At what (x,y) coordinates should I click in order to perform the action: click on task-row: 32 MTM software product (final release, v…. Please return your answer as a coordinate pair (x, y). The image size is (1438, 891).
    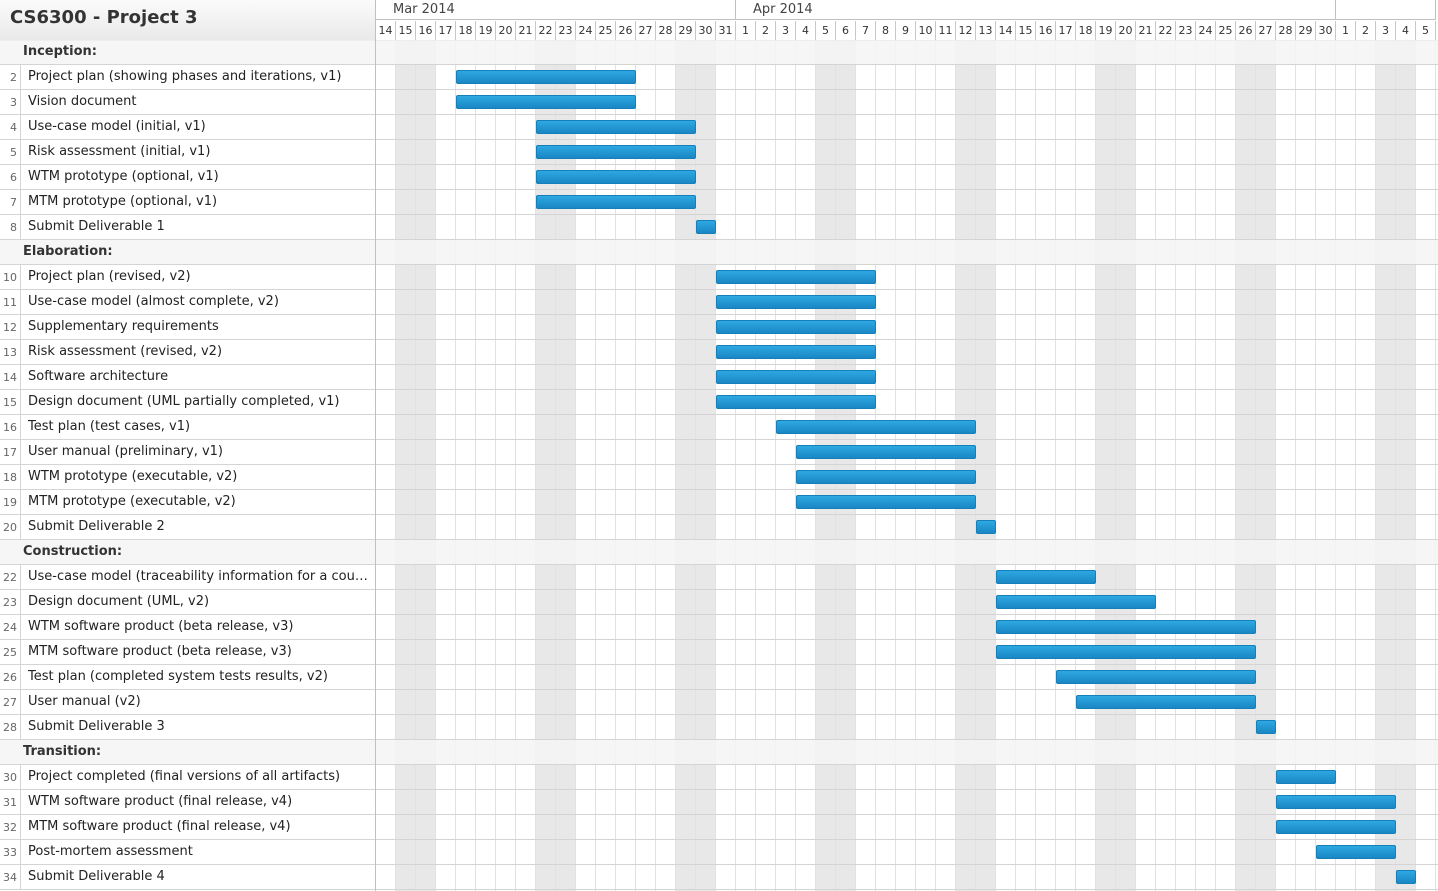
    Looking at the image, I should click on (719, 827).